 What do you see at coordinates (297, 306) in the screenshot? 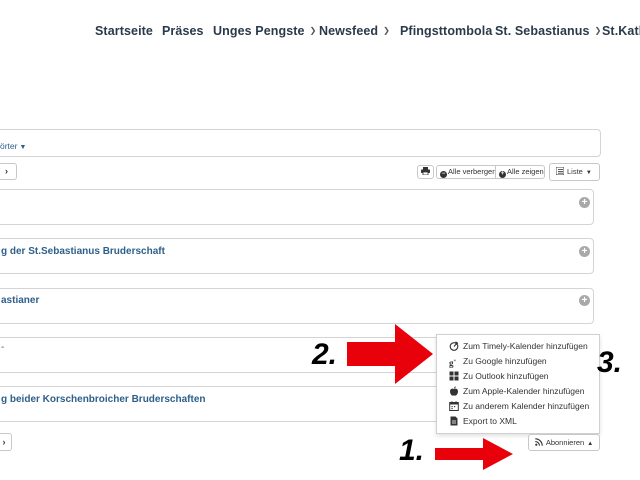
I see `event-item: astianer +` at bounding box center [297, 306].